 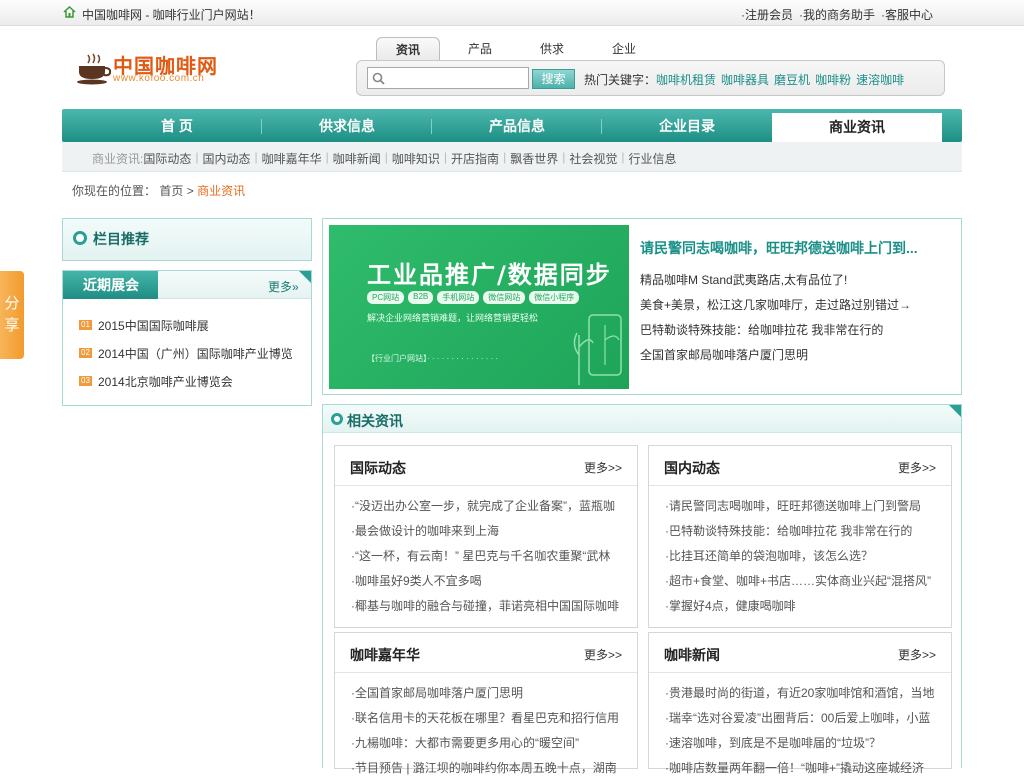 I want to click on subnav-item: 国际动态, so click(x=167, y=158).